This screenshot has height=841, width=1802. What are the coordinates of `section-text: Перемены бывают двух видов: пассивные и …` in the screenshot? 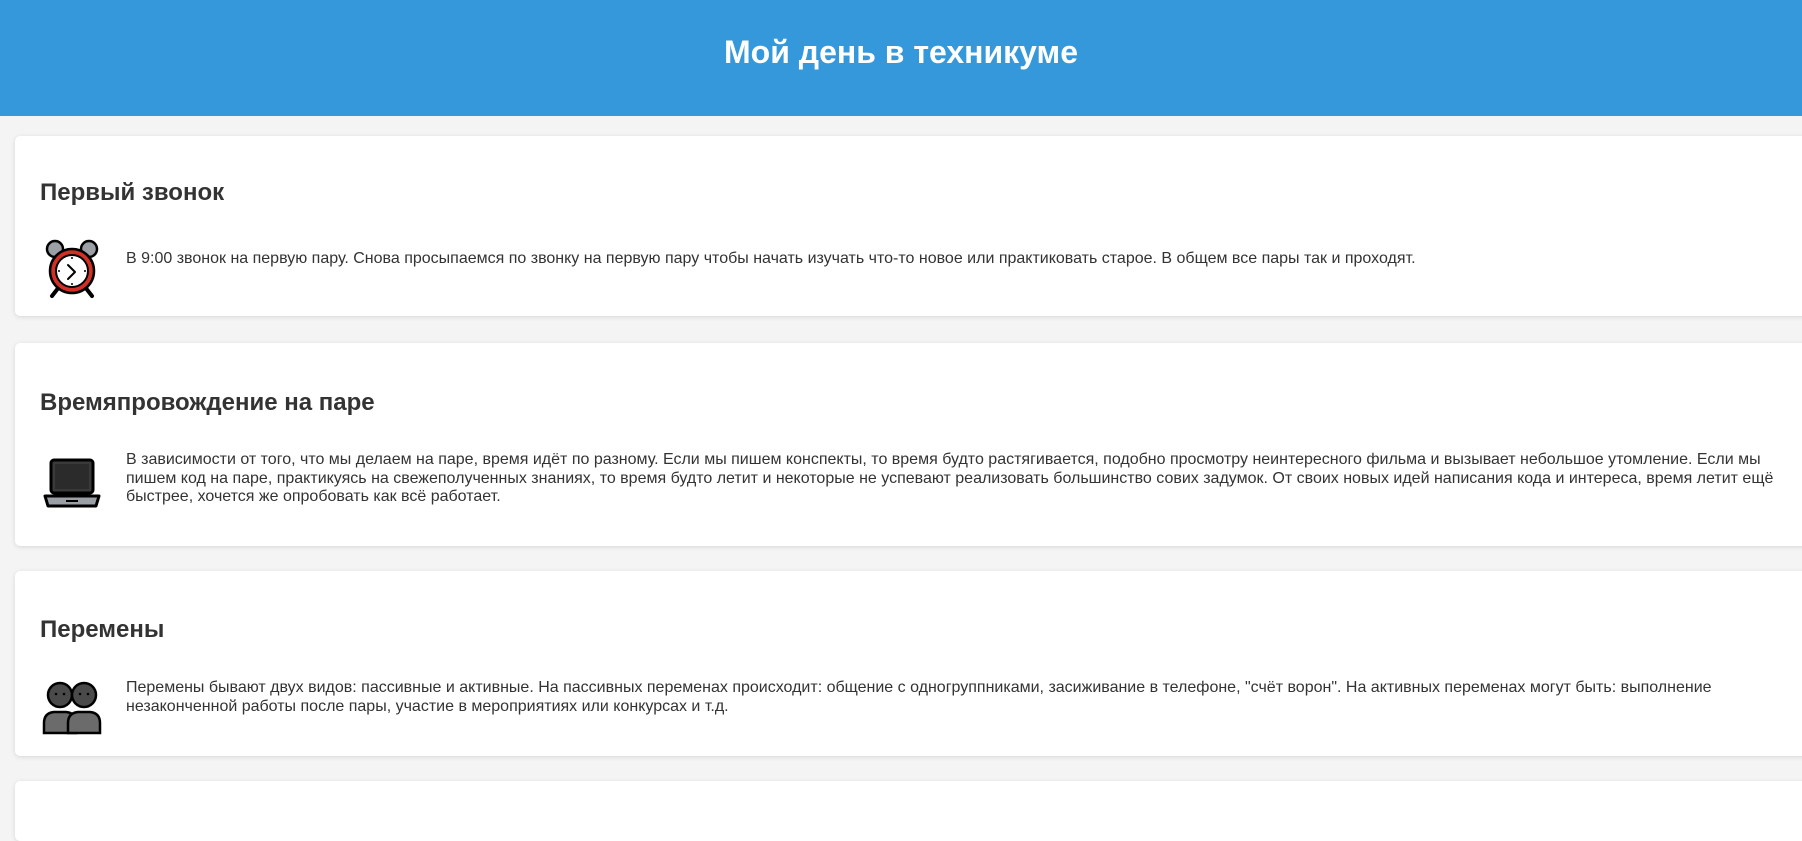 It's located at (919, 697).